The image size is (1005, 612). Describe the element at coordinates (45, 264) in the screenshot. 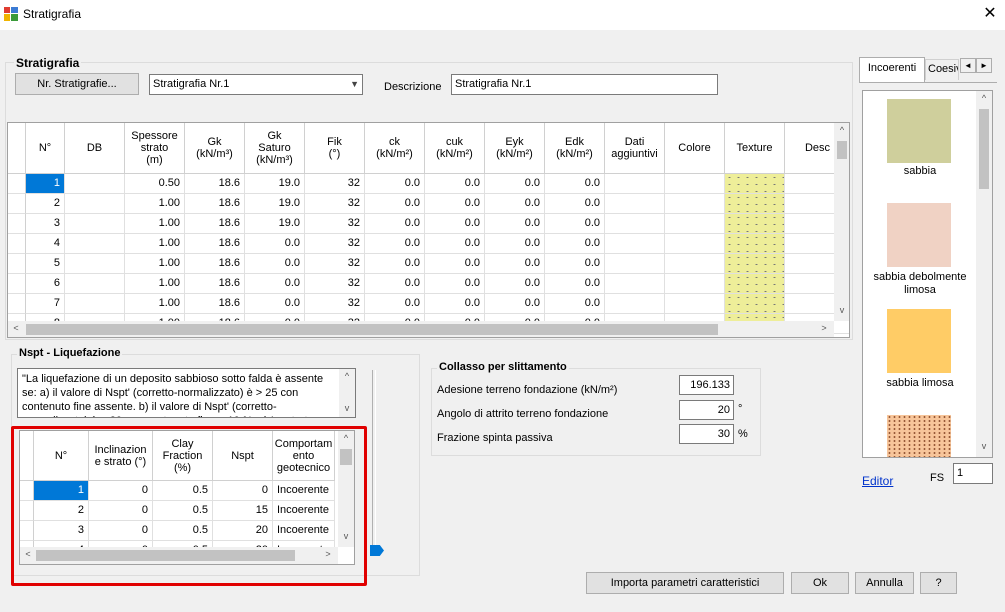

I see `grid-cell: 5` at that location.